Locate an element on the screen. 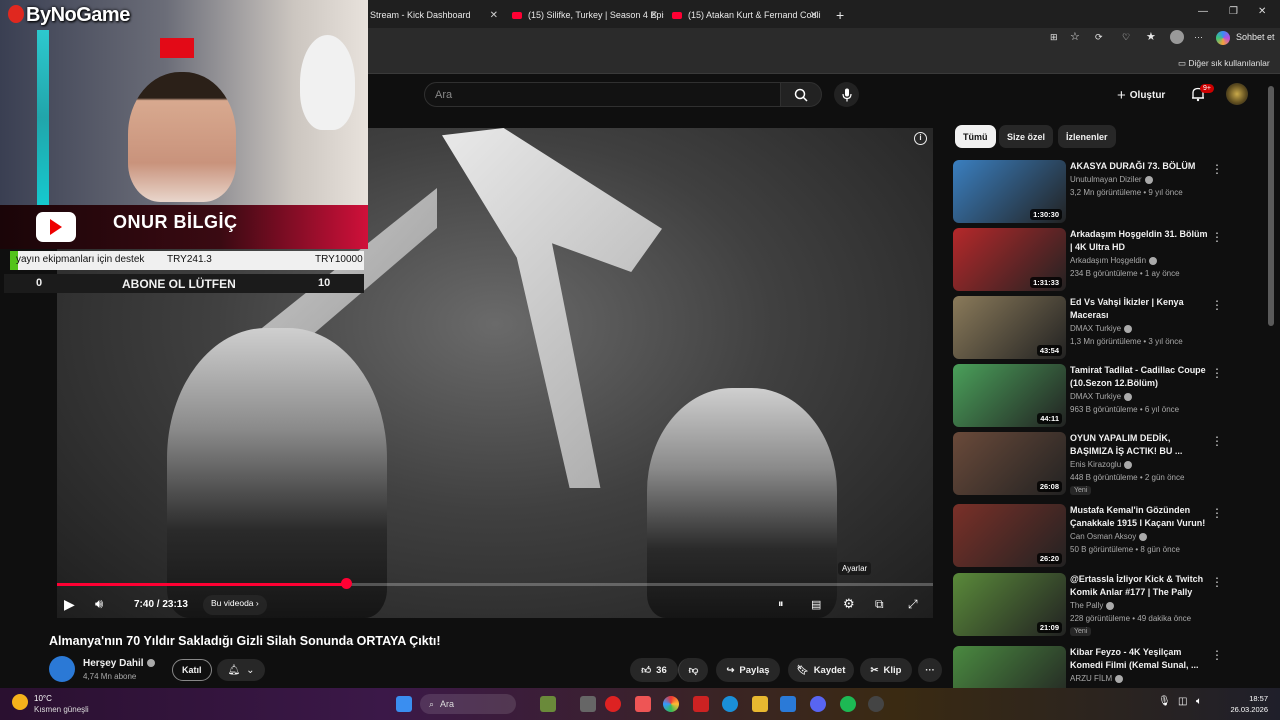  video-thumbnail: 21:09 is located at coordinates (1009, 604).